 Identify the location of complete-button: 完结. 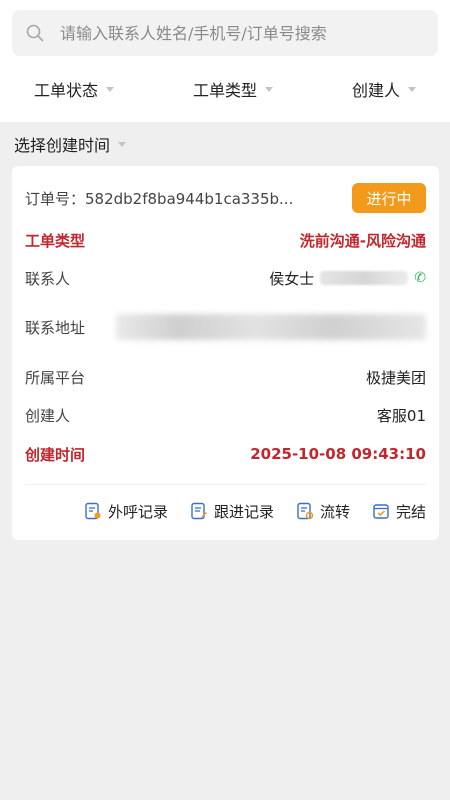
(399, 511).